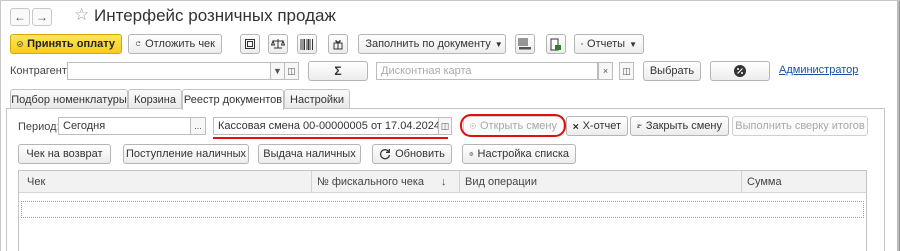 The width and height of the screenshot is (900, 251). I want to click on counterparty-dropdown: ▼, so click(277, 71).